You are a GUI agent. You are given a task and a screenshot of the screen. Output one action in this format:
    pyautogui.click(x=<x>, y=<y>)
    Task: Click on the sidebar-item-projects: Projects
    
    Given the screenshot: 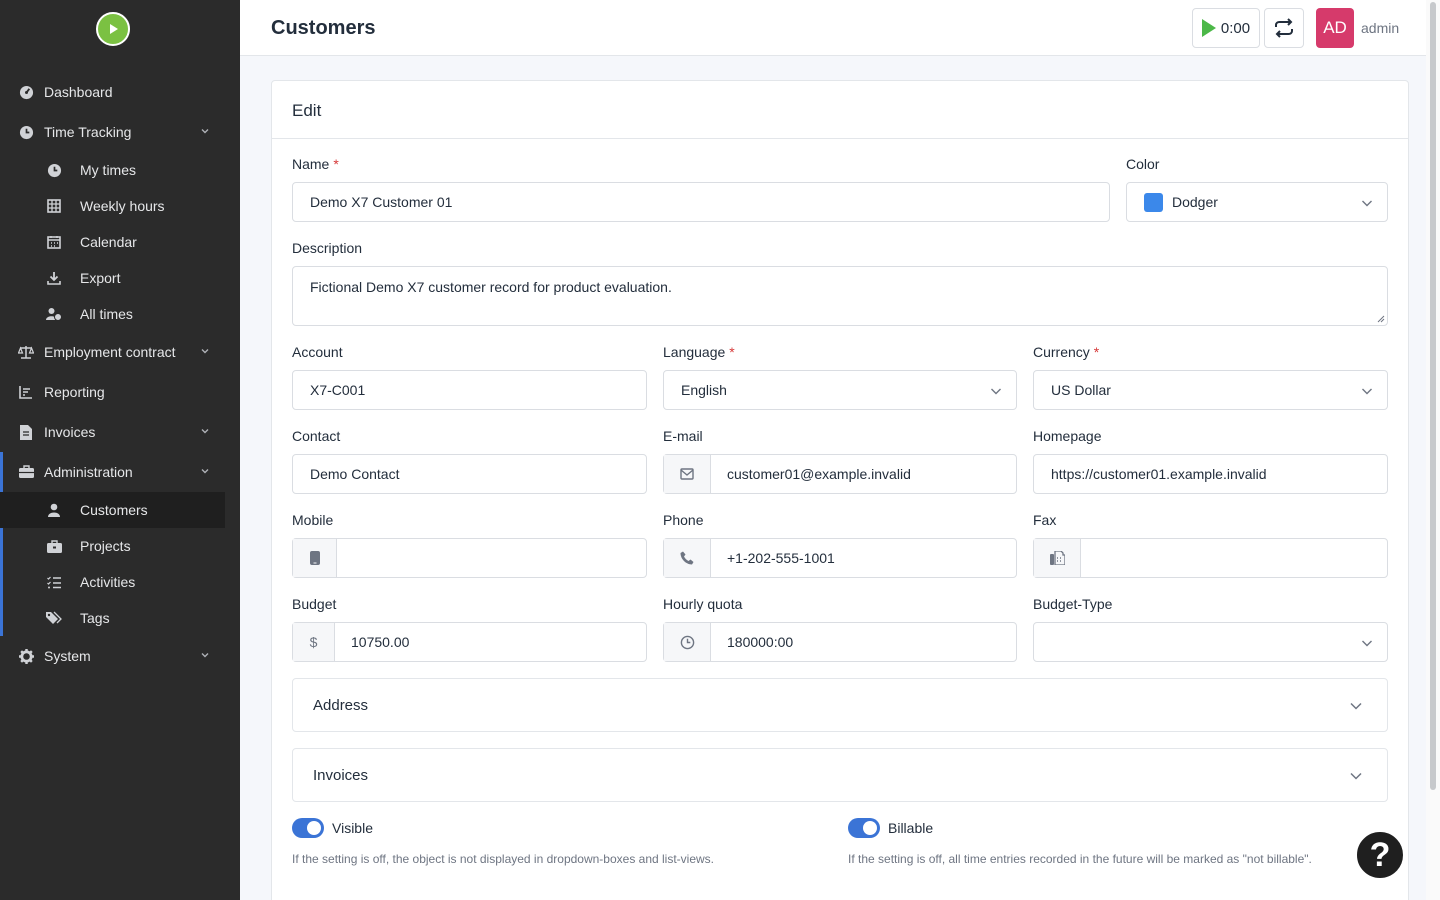 What is the action you would take?
    pyautogui.click(x=120, y=546)
    